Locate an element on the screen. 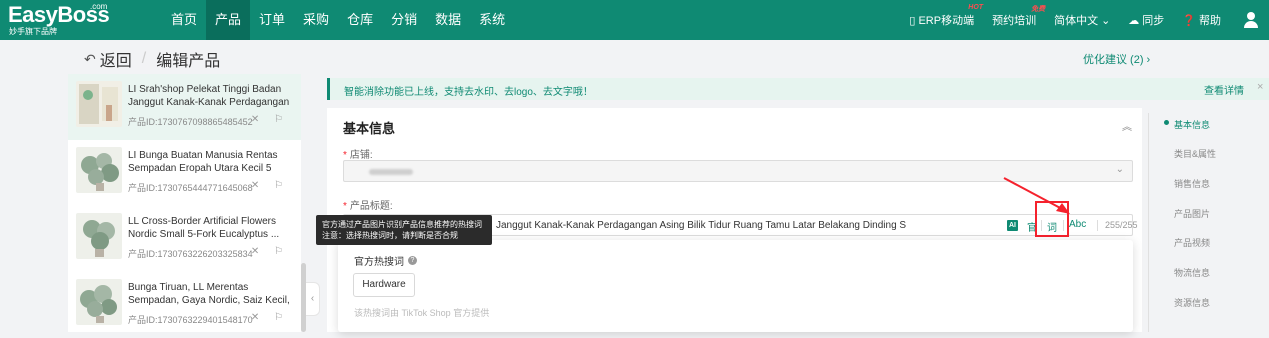 Image resolution: width=1269 pixels, height=338 pixels. tooltip-line: 官方通过产品图片识别产品信息推荐的热搜词 is located at coordinates (402, 224).